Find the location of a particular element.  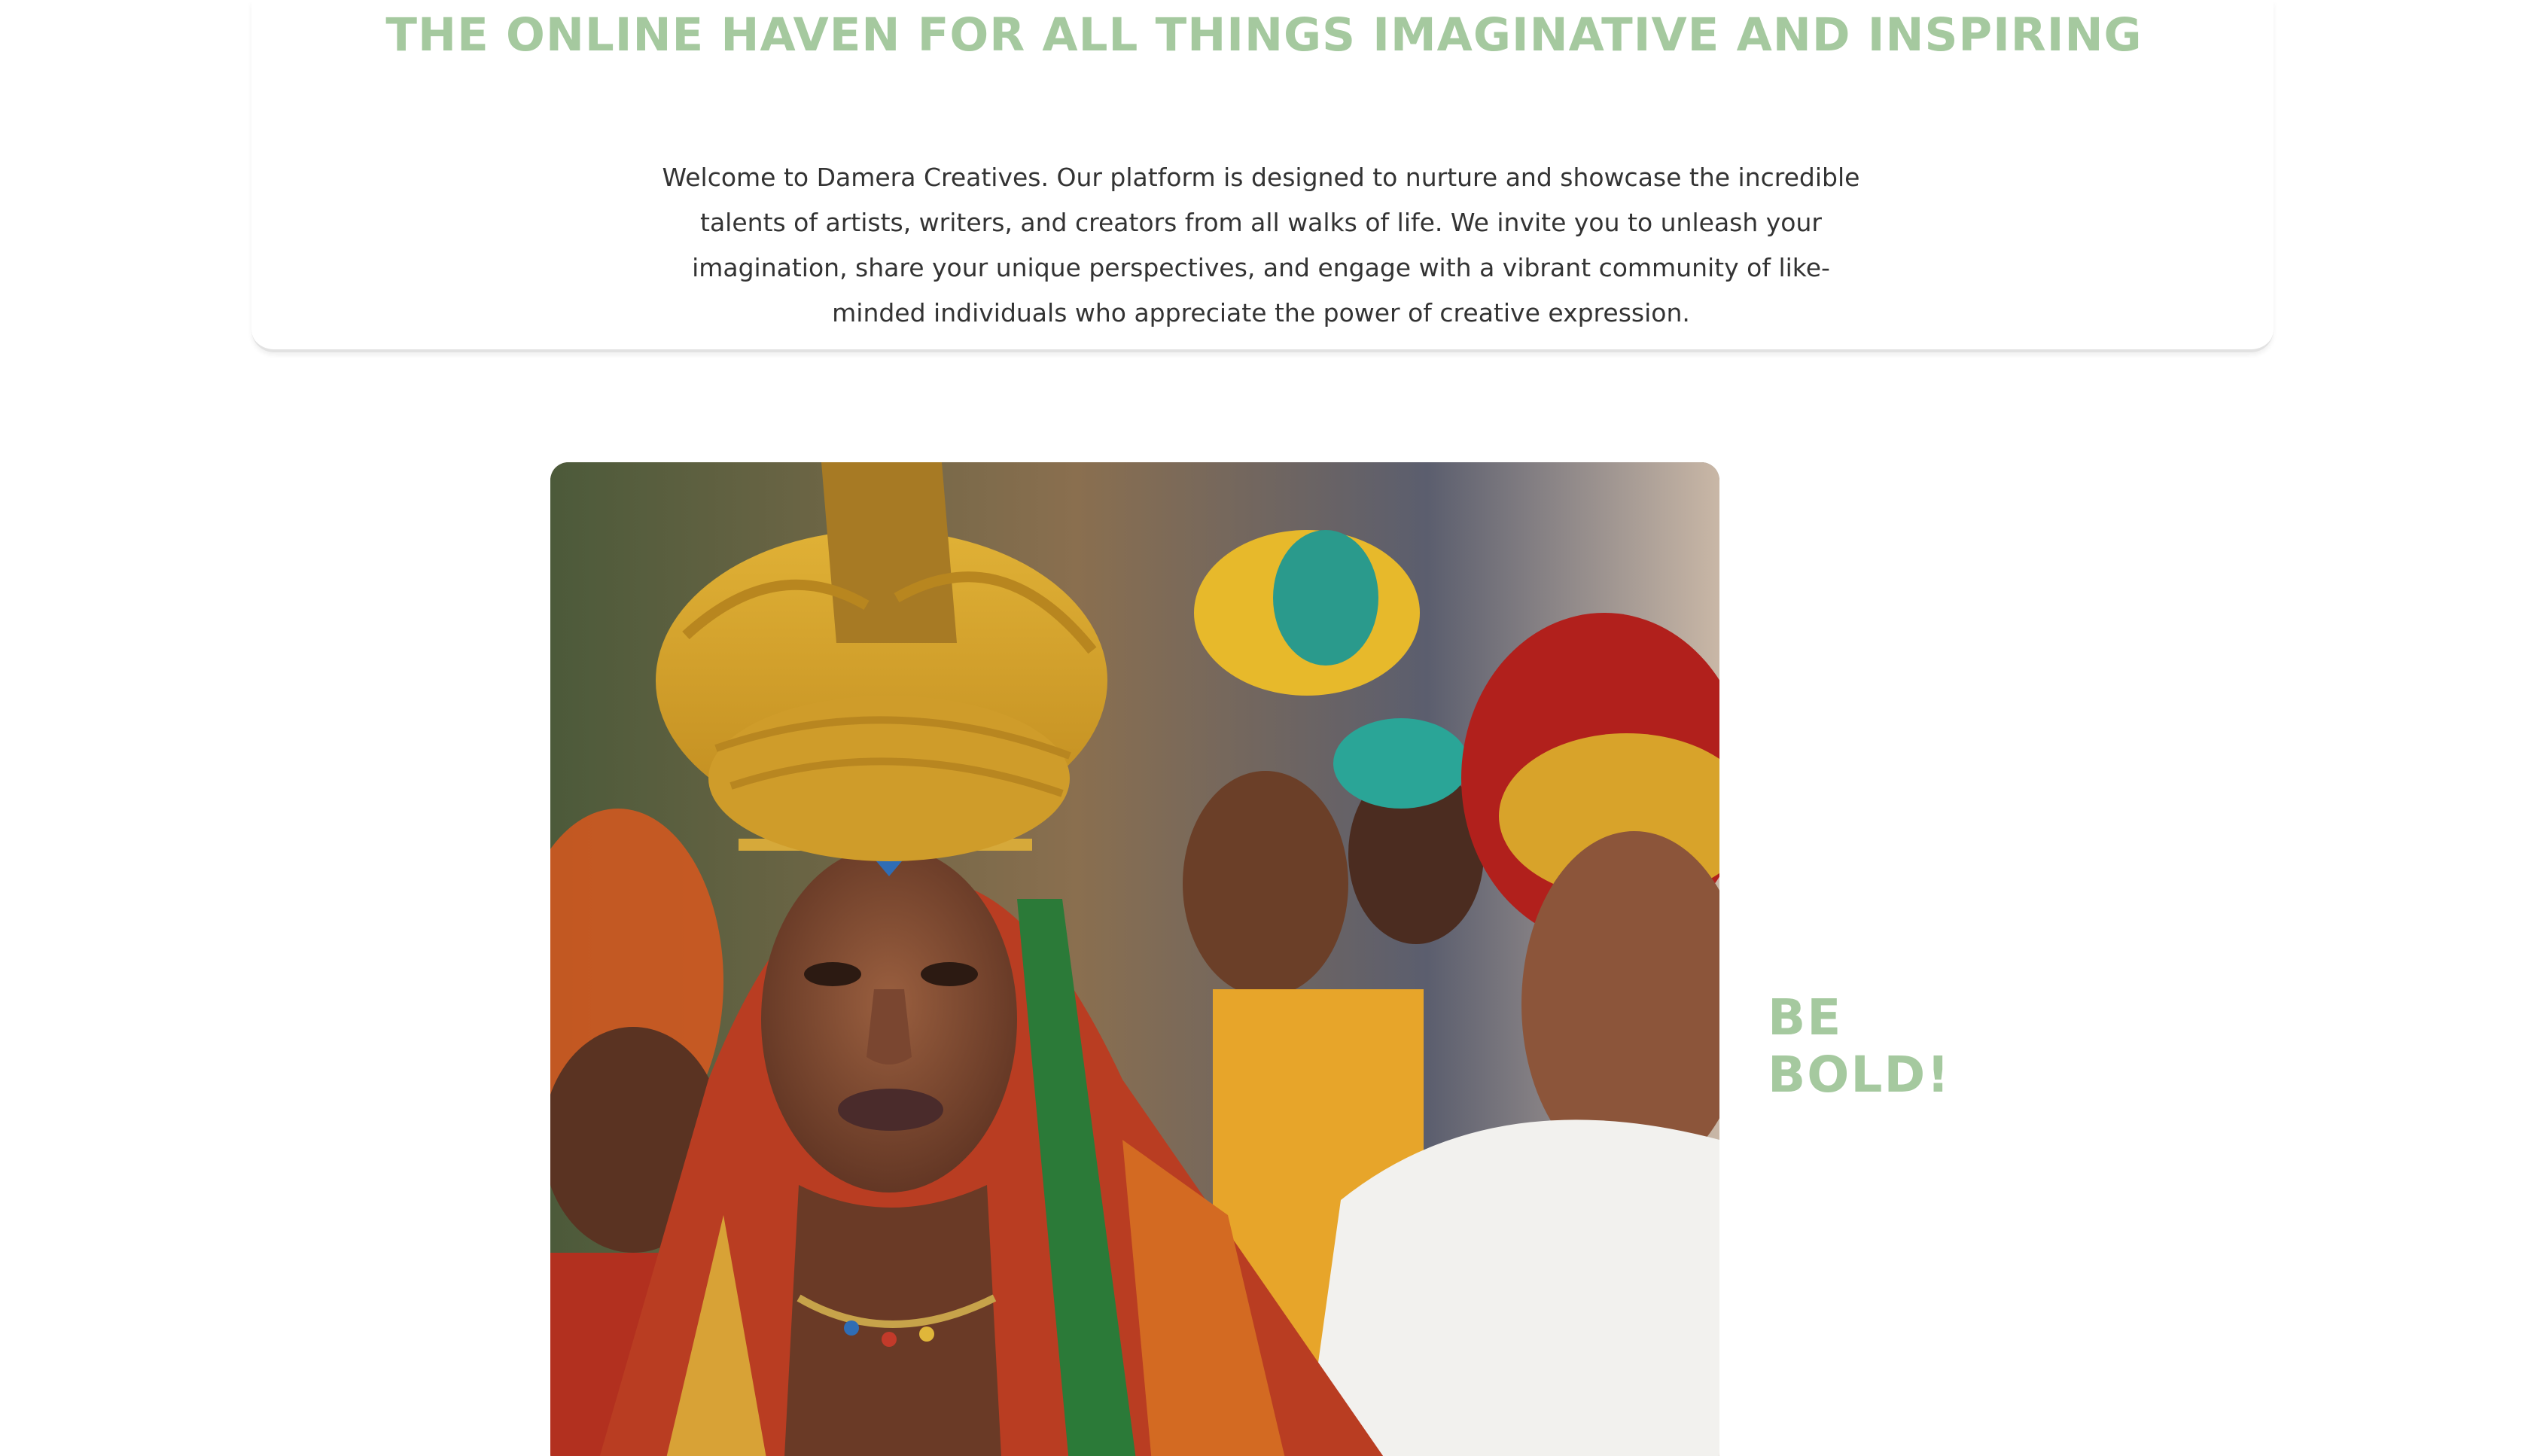

tagline-line-2: BOLD! is located at coordinates (1860, 1075).